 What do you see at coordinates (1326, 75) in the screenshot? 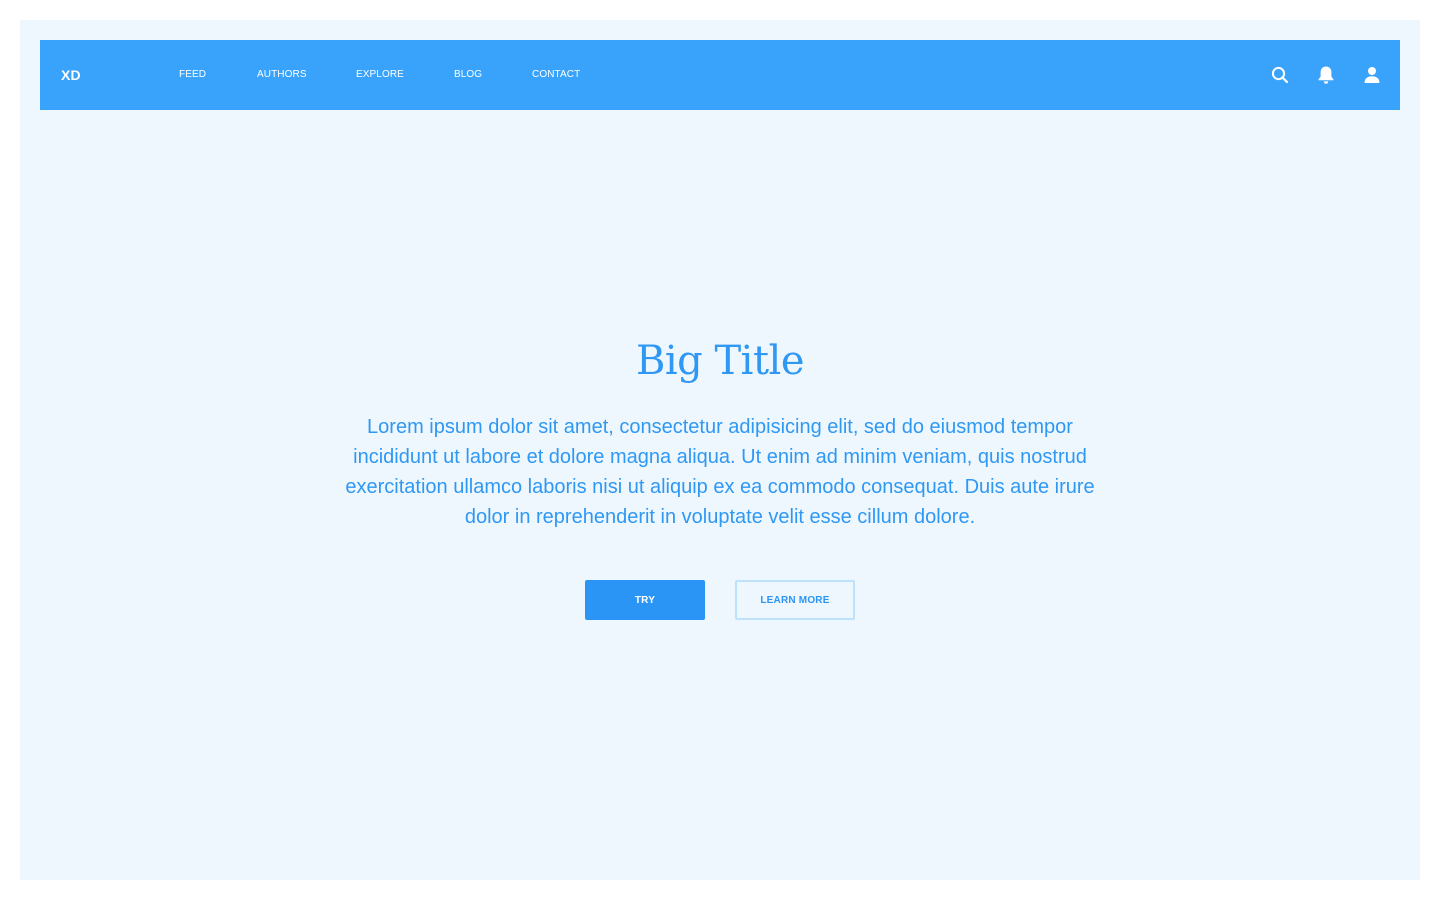
I see `bell-icon` at bounding box center [1326, 75].